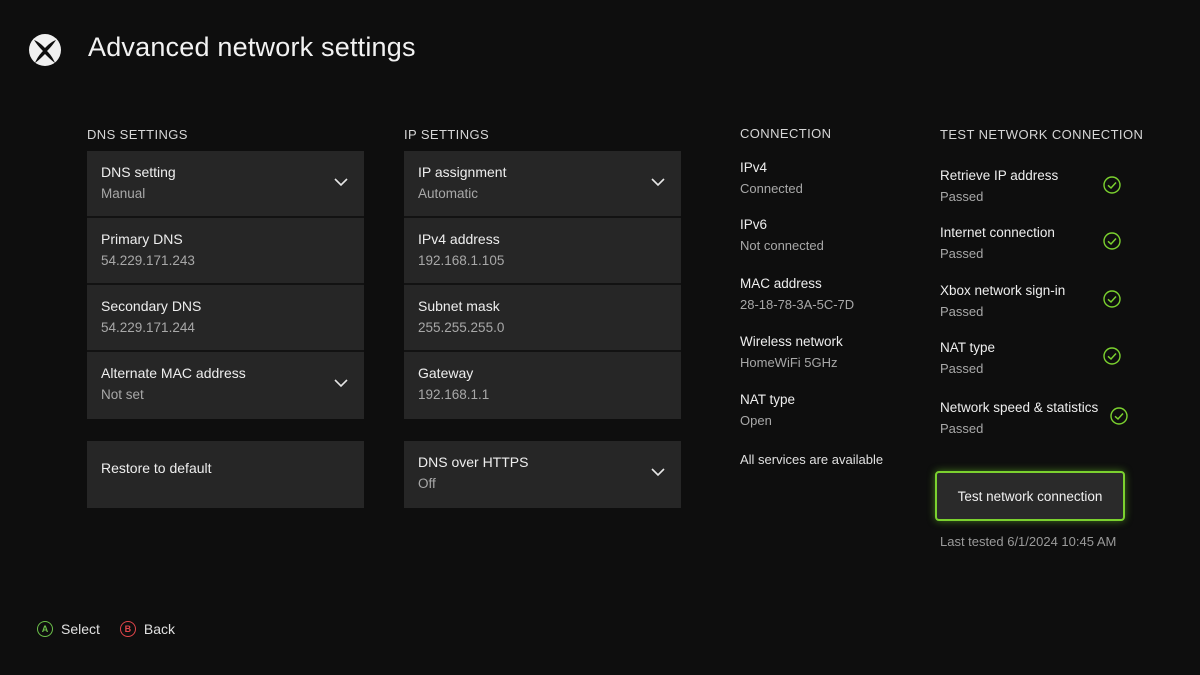  Describe the element at coordinates (789, 362) in the screenshot. I see `conn-value: HomeWiFi 5GHz` at that location.